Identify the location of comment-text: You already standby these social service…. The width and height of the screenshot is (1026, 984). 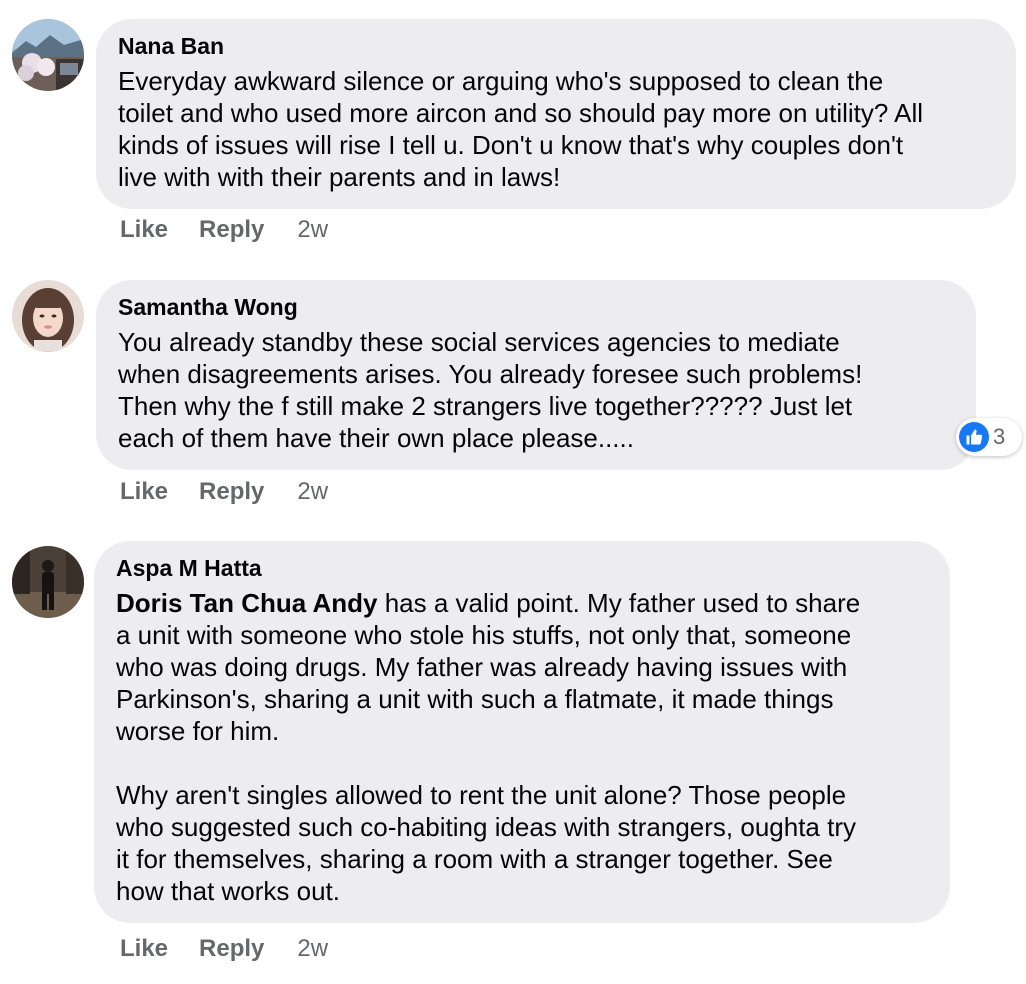
(490, 390).